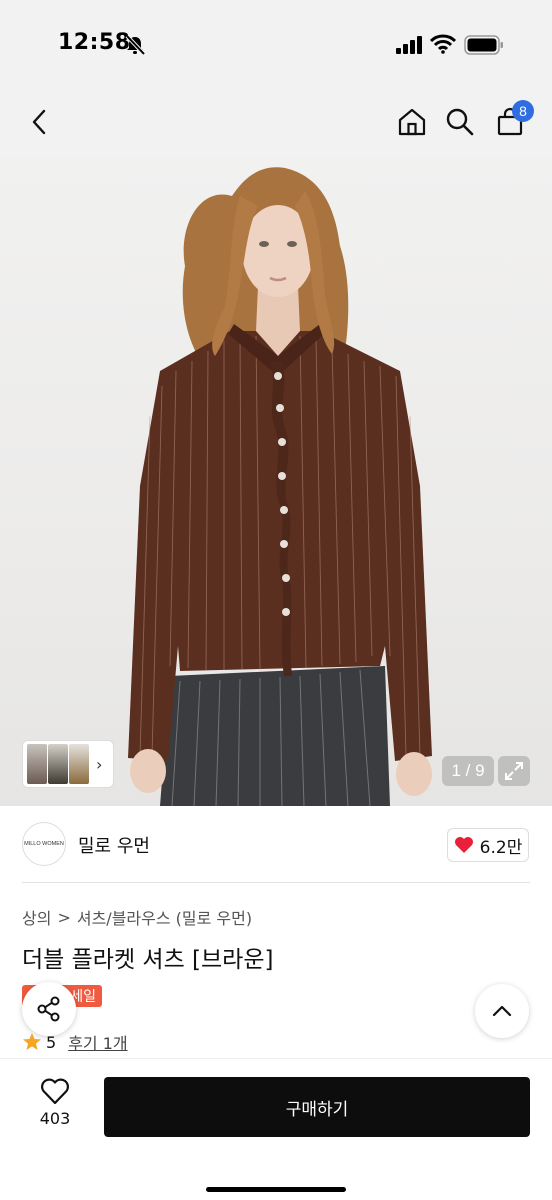  I want to click on brand-logo: MILLO WOMEN, so click(44, 844).